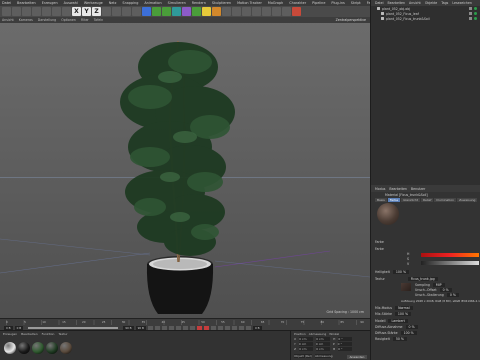 This screenshot has width=480, height=360. Describe the element at coordinates (445, 290) in the screenshot. I see `blur-offset-field: 0 %` at that location.